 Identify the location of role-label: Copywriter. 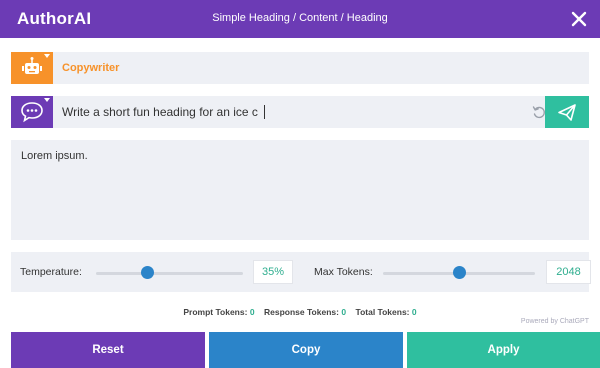
(91, 68).